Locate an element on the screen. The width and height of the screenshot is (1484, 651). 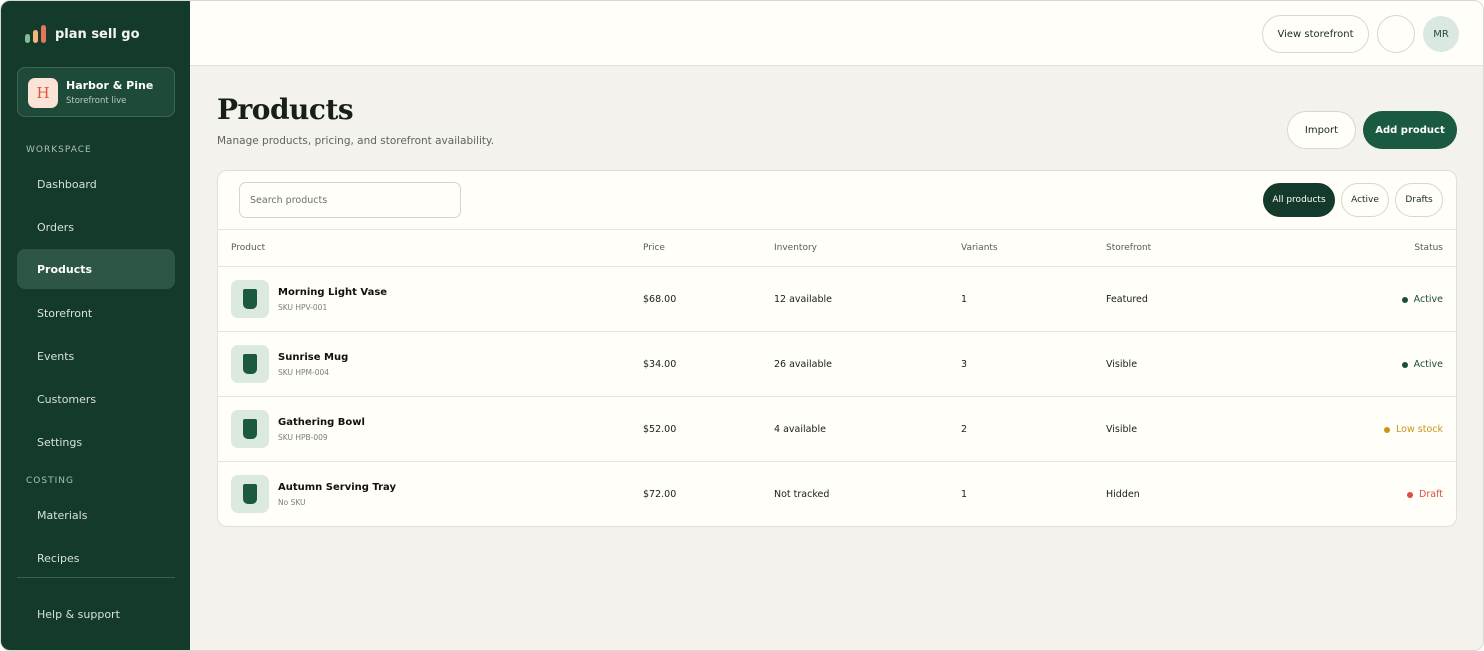
sidebar-item-label: Customers is located at coordinates (67, 399).